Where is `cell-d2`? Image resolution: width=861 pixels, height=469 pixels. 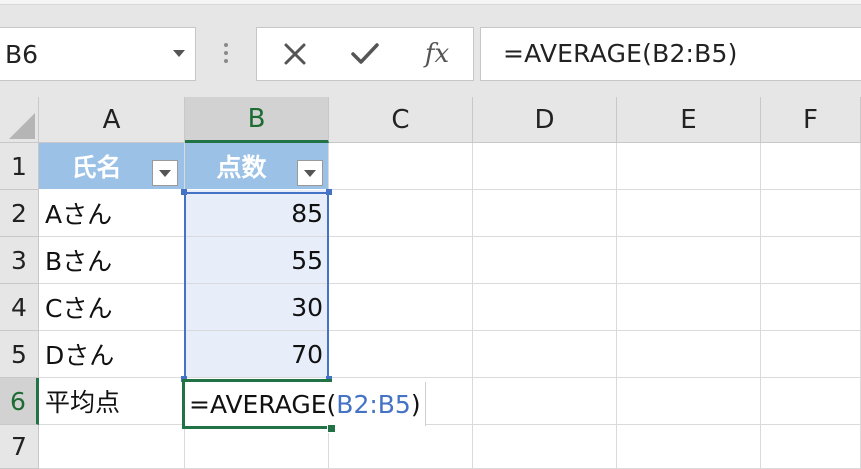
cell-d2 is located at coordinates (545, 213).